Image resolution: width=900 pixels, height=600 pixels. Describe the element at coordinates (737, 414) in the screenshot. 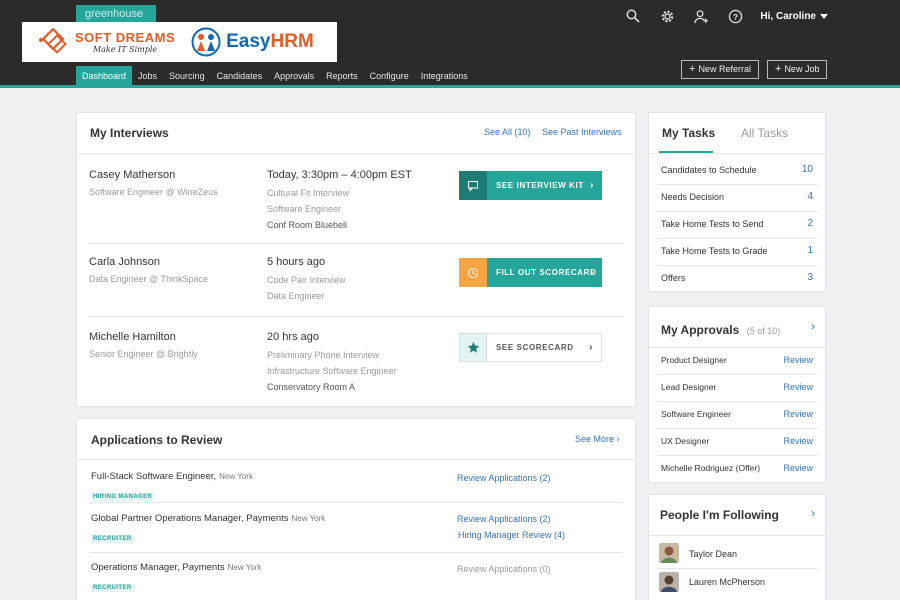

I see `approval-row: Software Engineer Review` at that location.